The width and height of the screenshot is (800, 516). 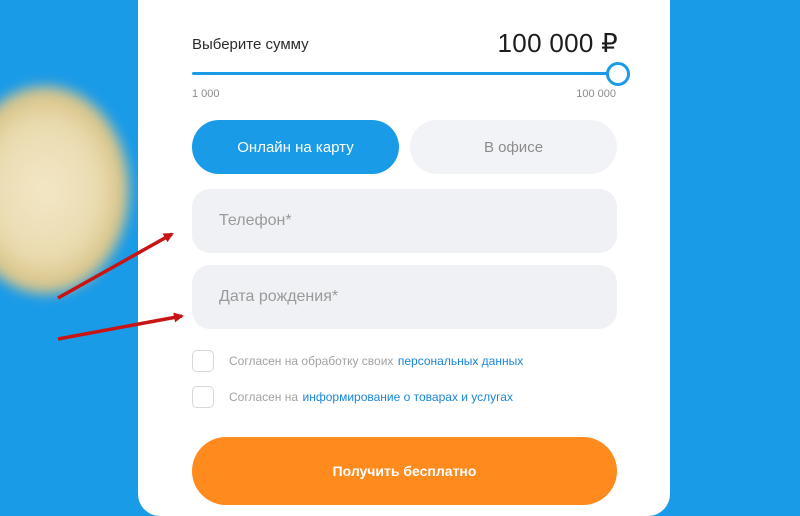 I want to click on get-free-button-label: Получить бесплатно, so click(x=404, y=471).